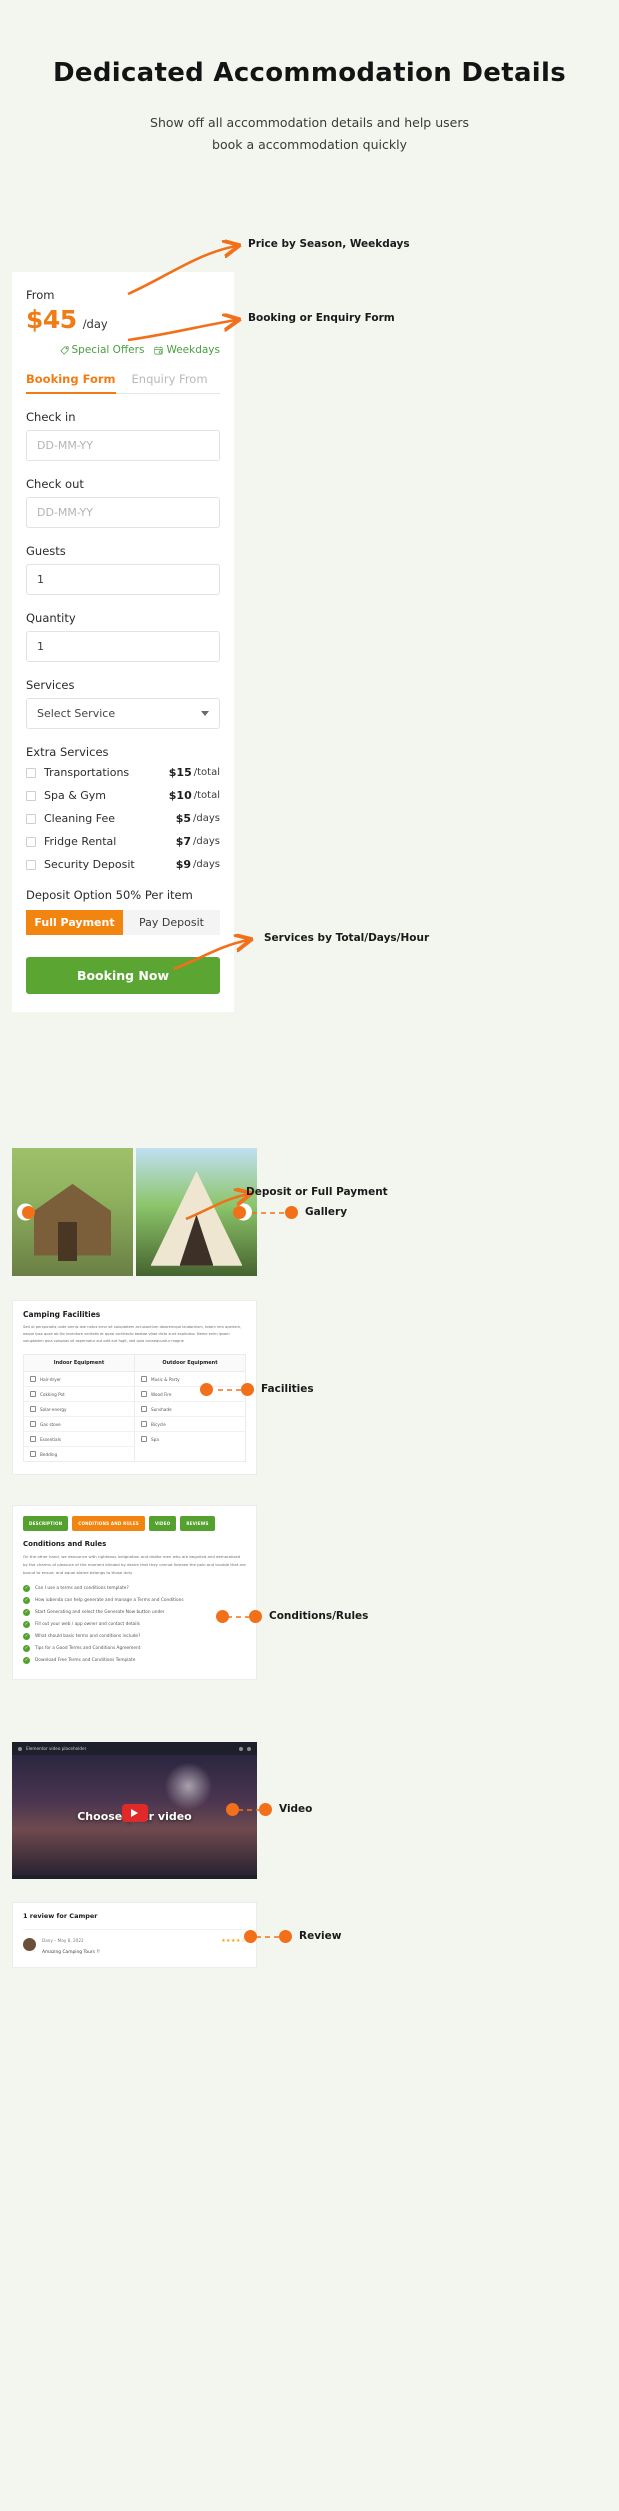 The height and width of the screenshot is (2511, 619). I want to click on badge-special-offers: Special Offers, so click(102, 350).